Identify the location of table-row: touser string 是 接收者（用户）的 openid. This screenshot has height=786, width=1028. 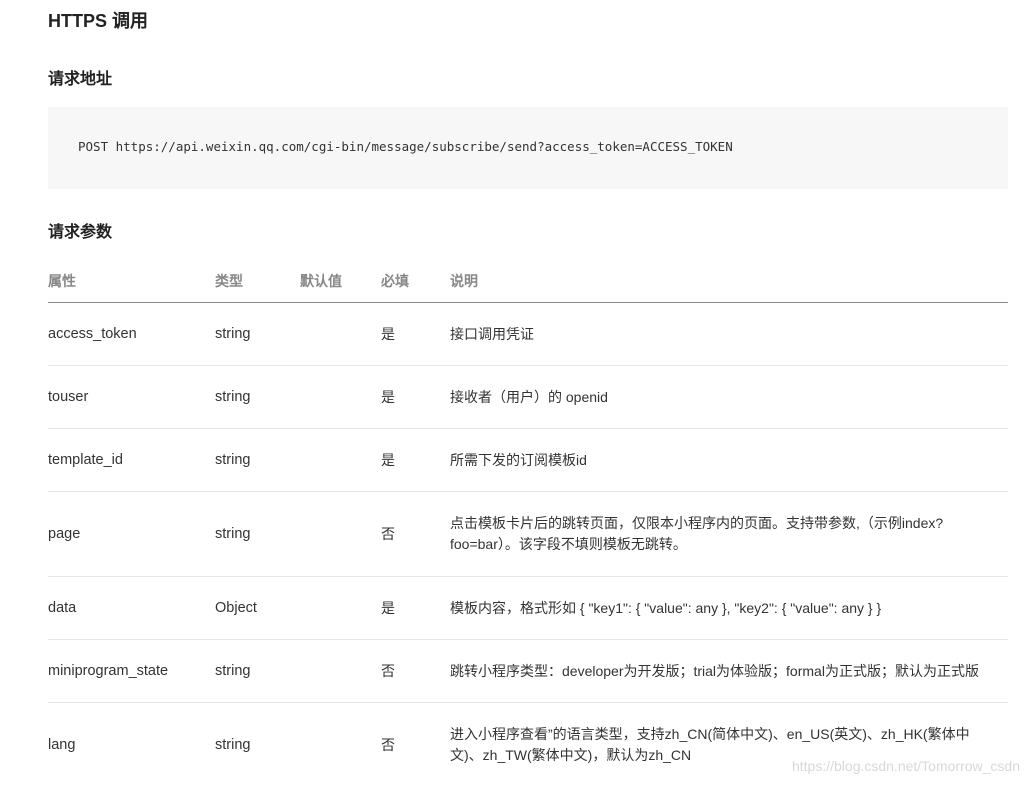
(528, 397).